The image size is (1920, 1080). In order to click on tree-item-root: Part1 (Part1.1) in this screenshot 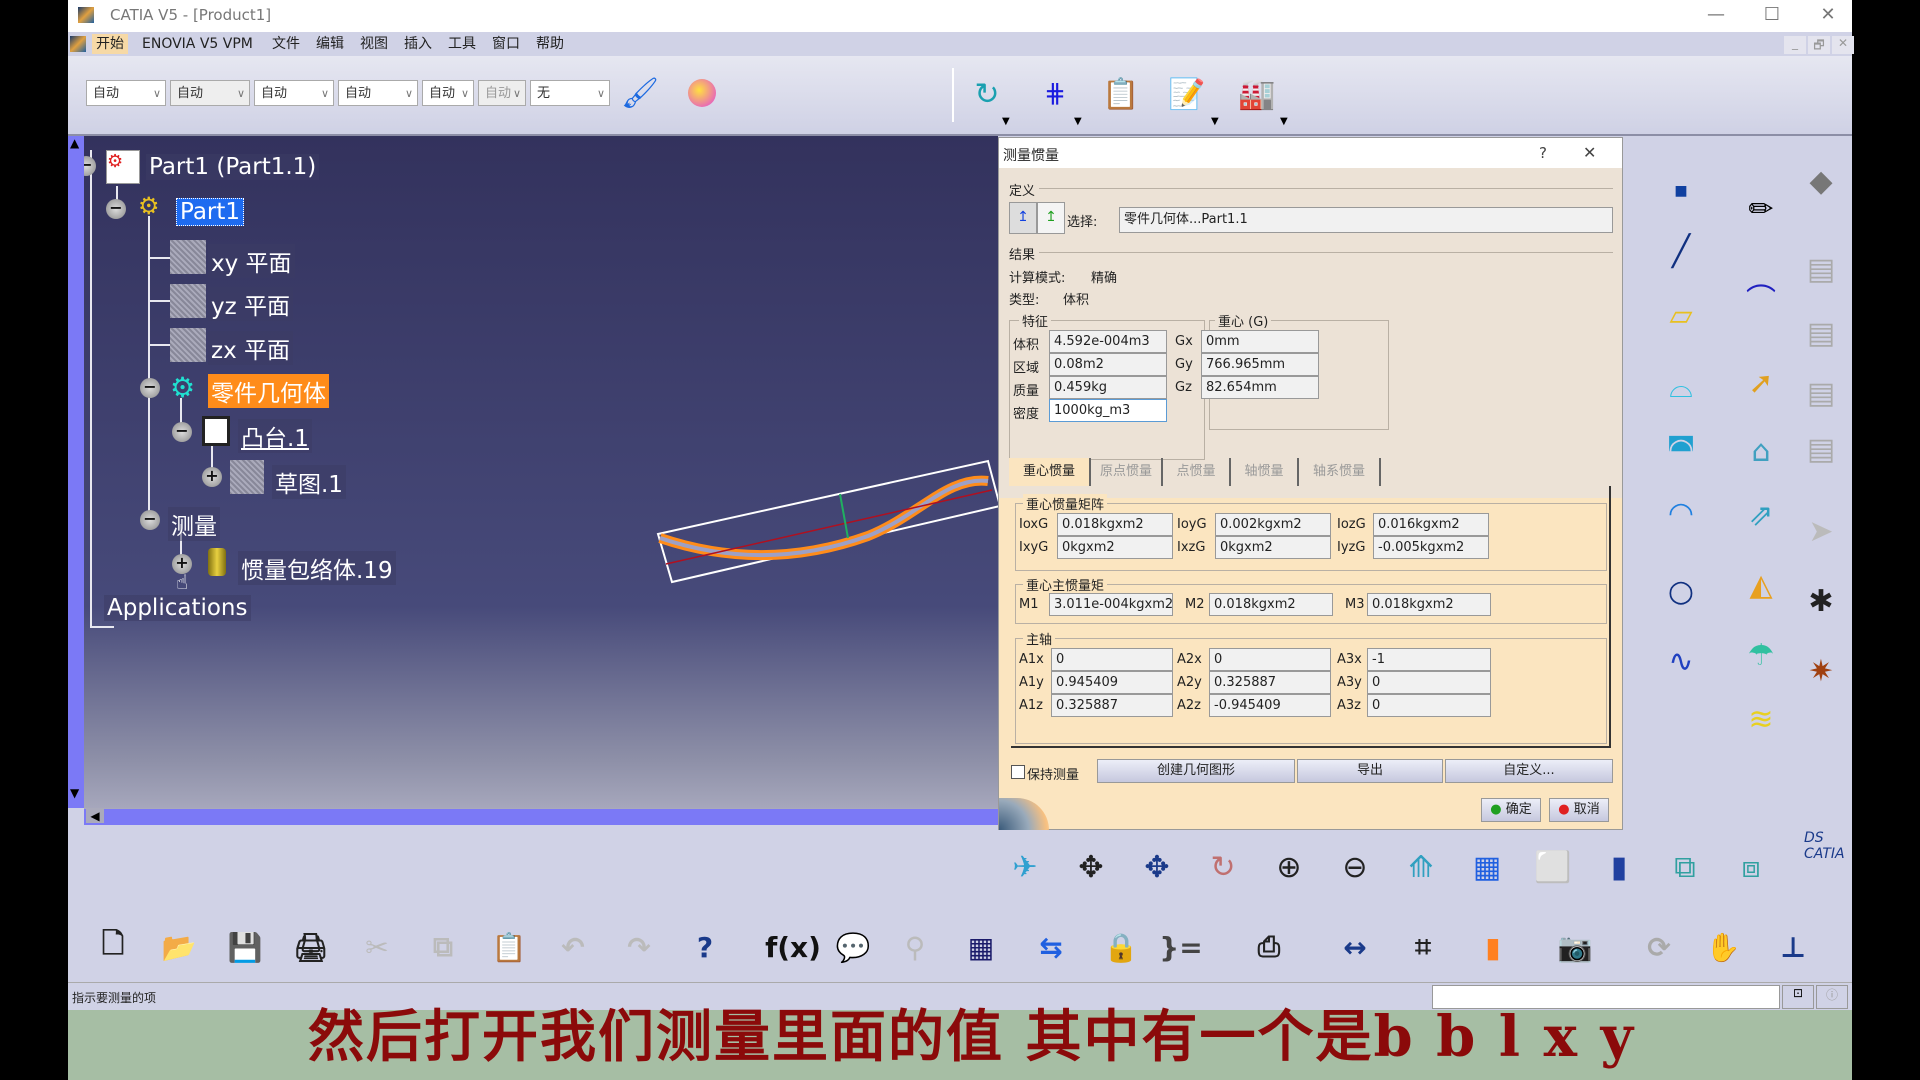, I will do `click(233, 167)`.